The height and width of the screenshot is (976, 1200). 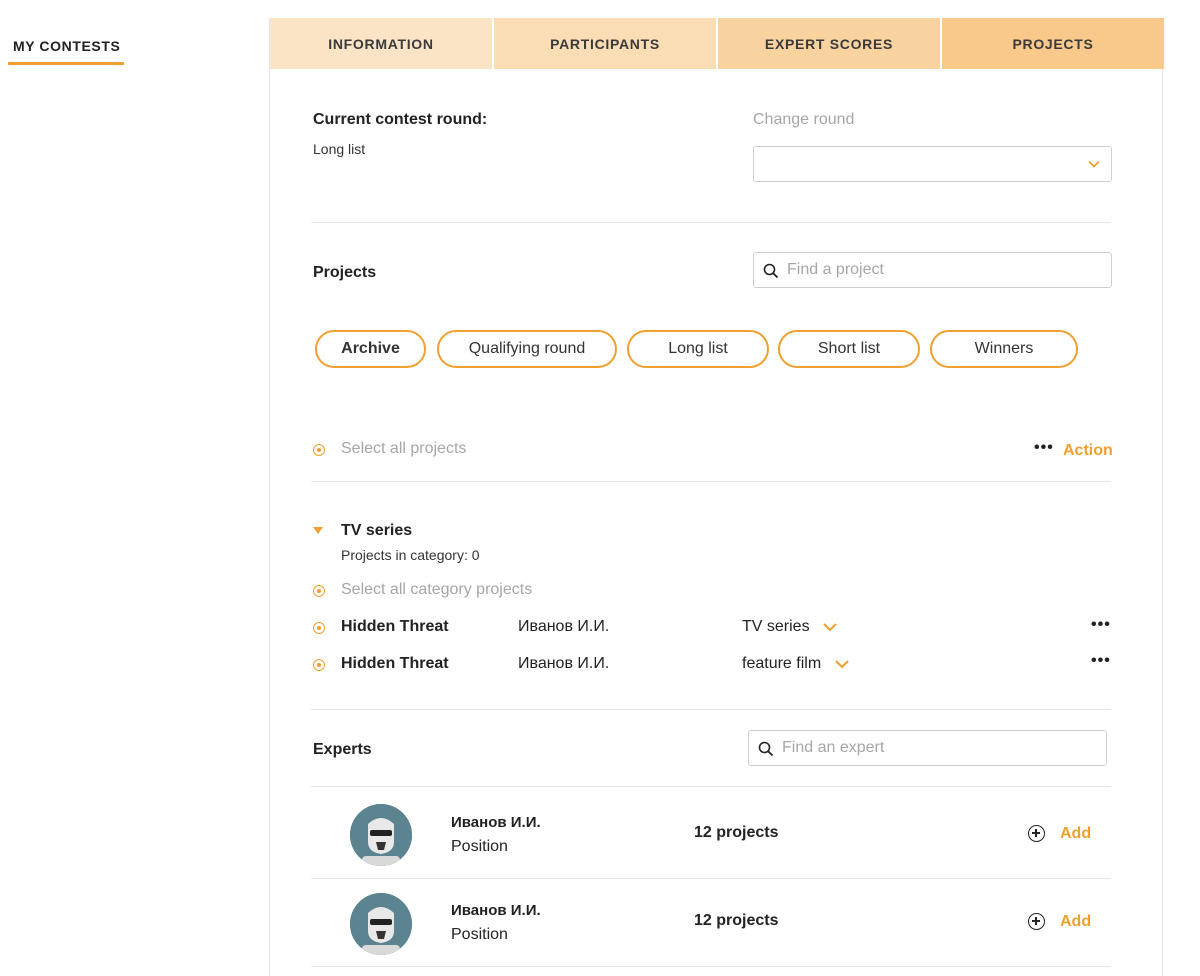 I want to click on project-search-input, so click(x=945, y=270).